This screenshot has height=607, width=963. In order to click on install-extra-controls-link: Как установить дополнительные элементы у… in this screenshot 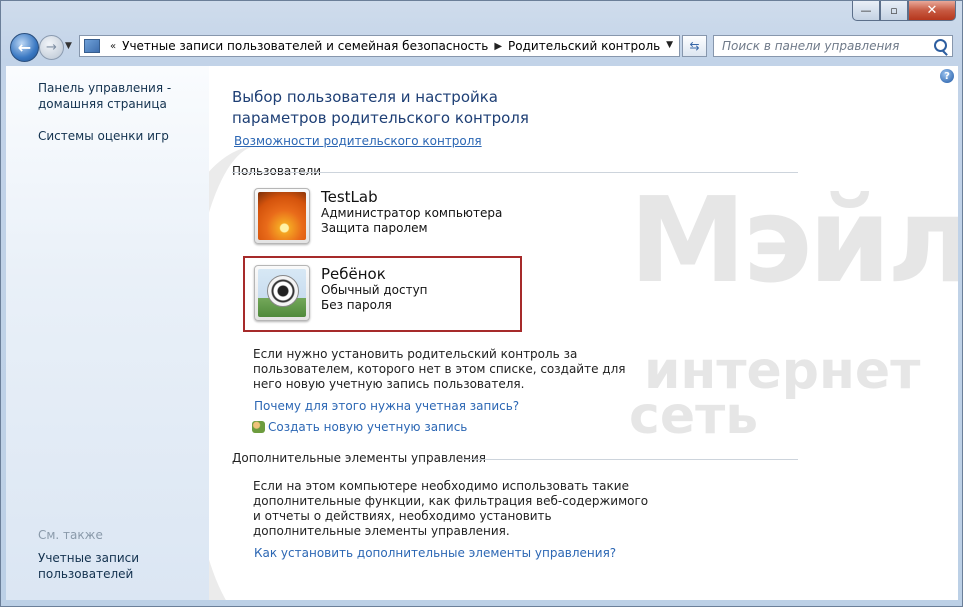, I will do `click(435, 553)`.